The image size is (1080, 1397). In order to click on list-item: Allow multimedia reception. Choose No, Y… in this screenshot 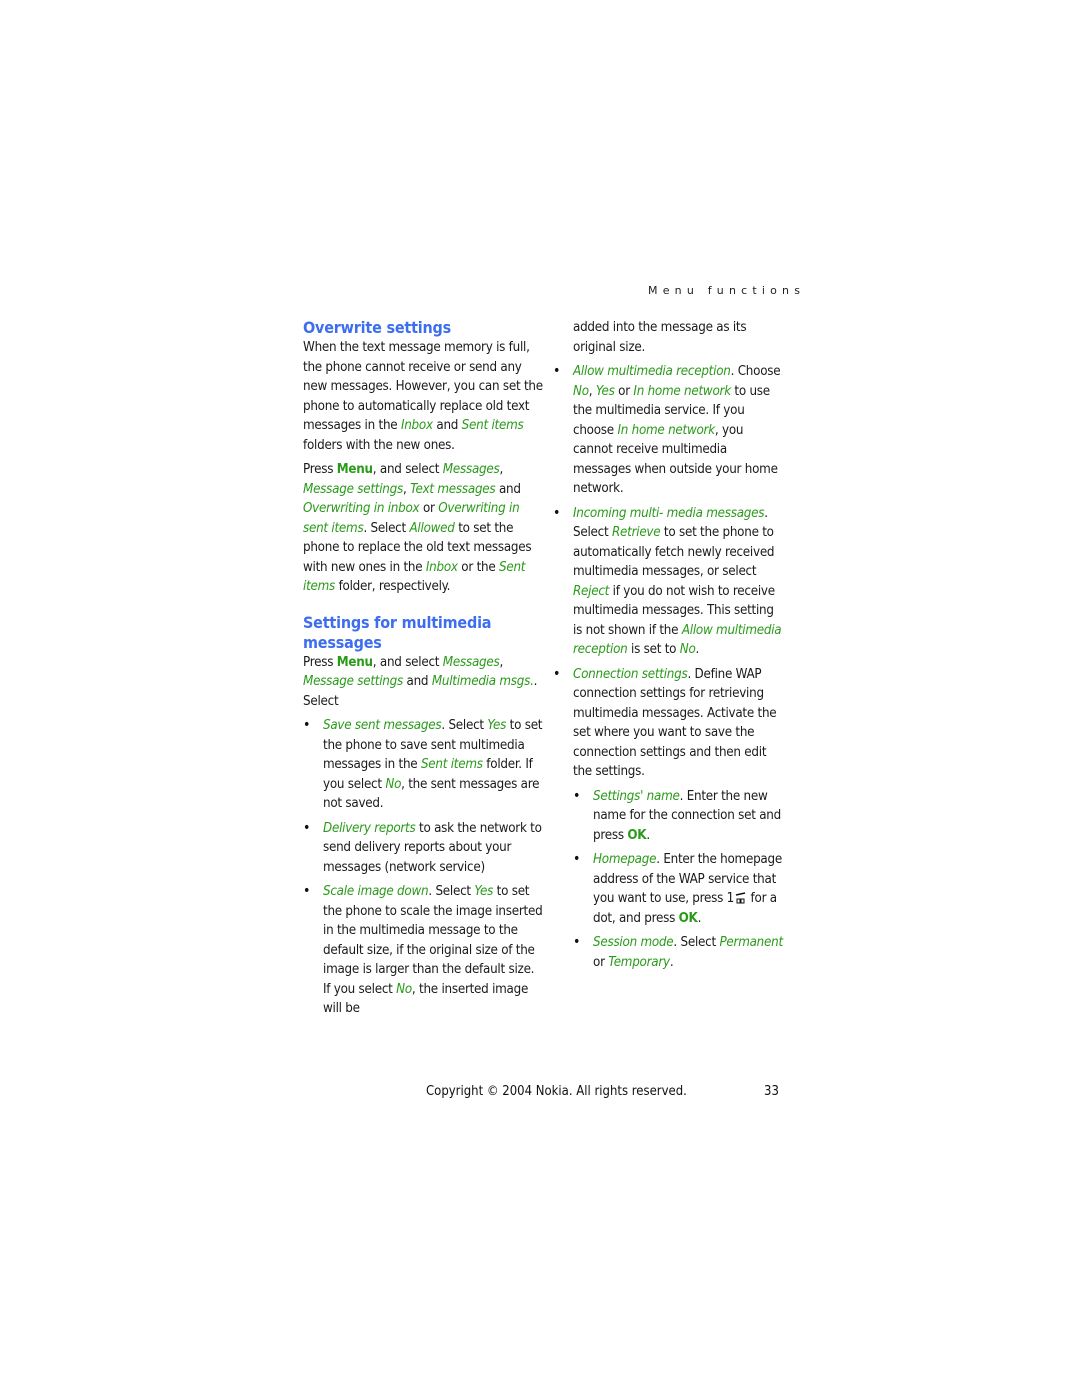, I will do `click(668, 430)`.